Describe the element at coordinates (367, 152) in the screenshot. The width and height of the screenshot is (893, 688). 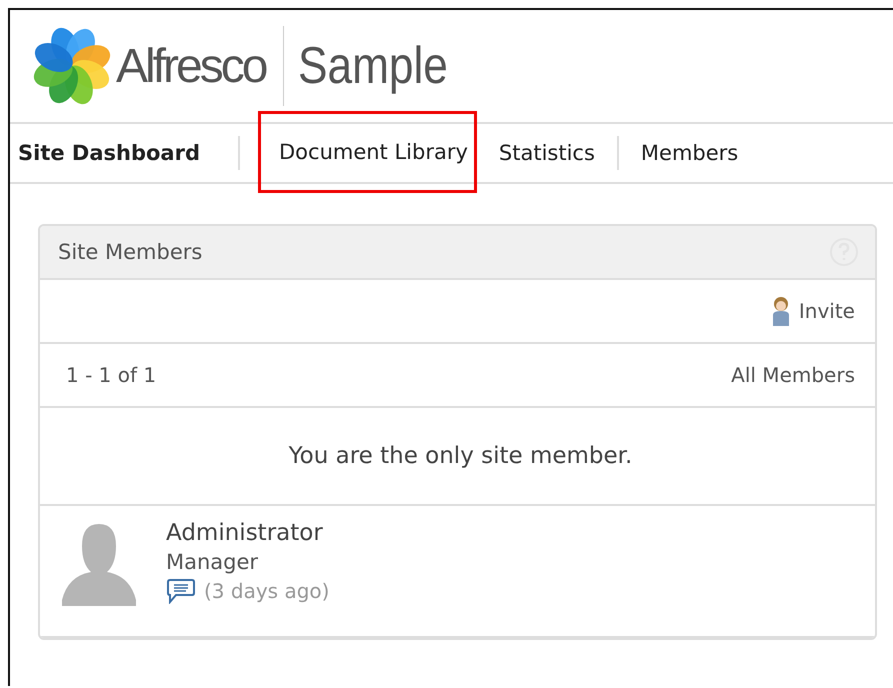
I see `nav-tab: Document Library` at that location.